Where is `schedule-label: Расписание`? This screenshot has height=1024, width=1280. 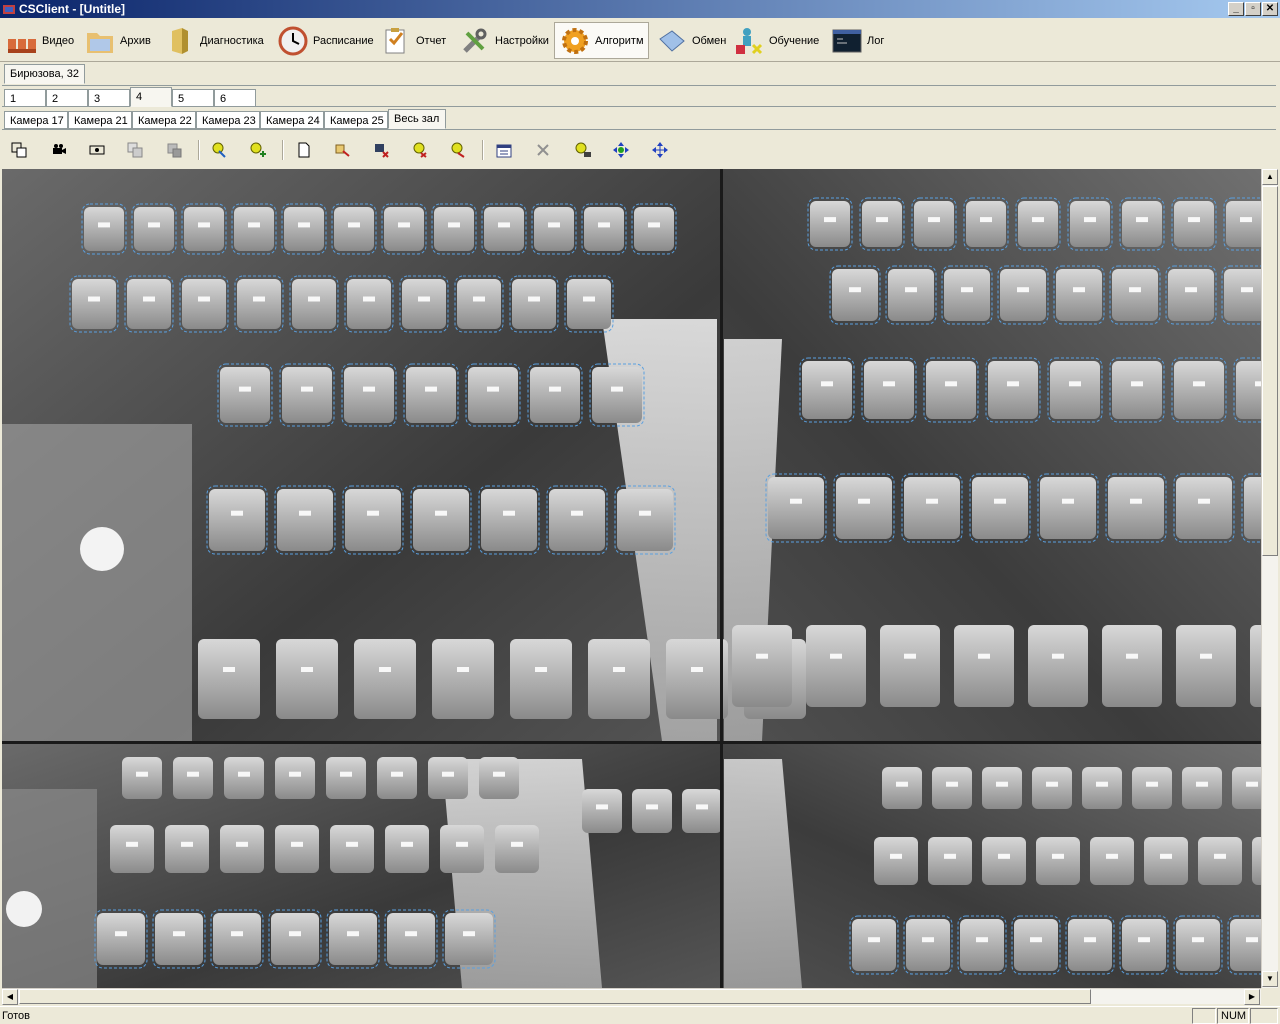
schedule-label: Расписание is located at coordinates (343, 40).